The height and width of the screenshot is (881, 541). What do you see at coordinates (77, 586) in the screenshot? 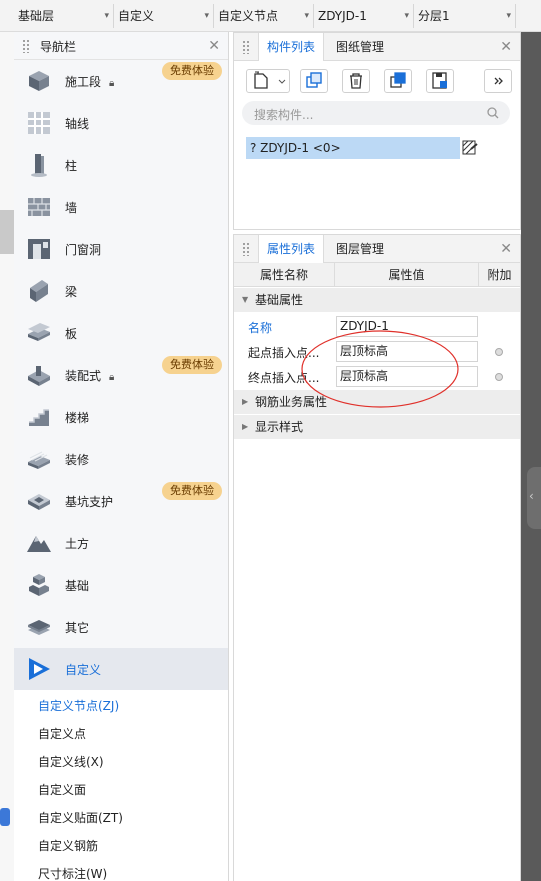
I see `nav-item-label: 基础` at bounding box center [77, 586].